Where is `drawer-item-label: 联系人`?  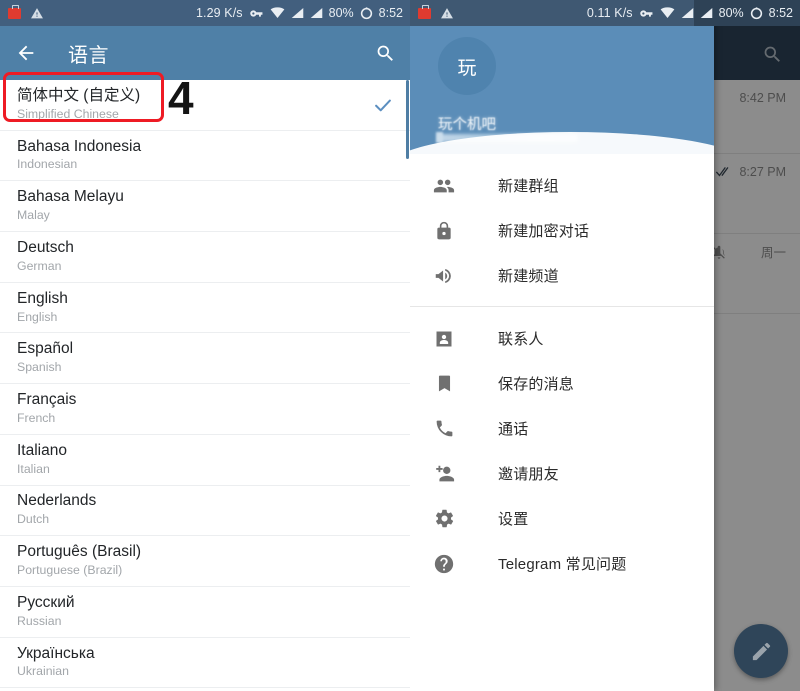
drawer-item-label: 联系人 is located at coordinates (521, 339).